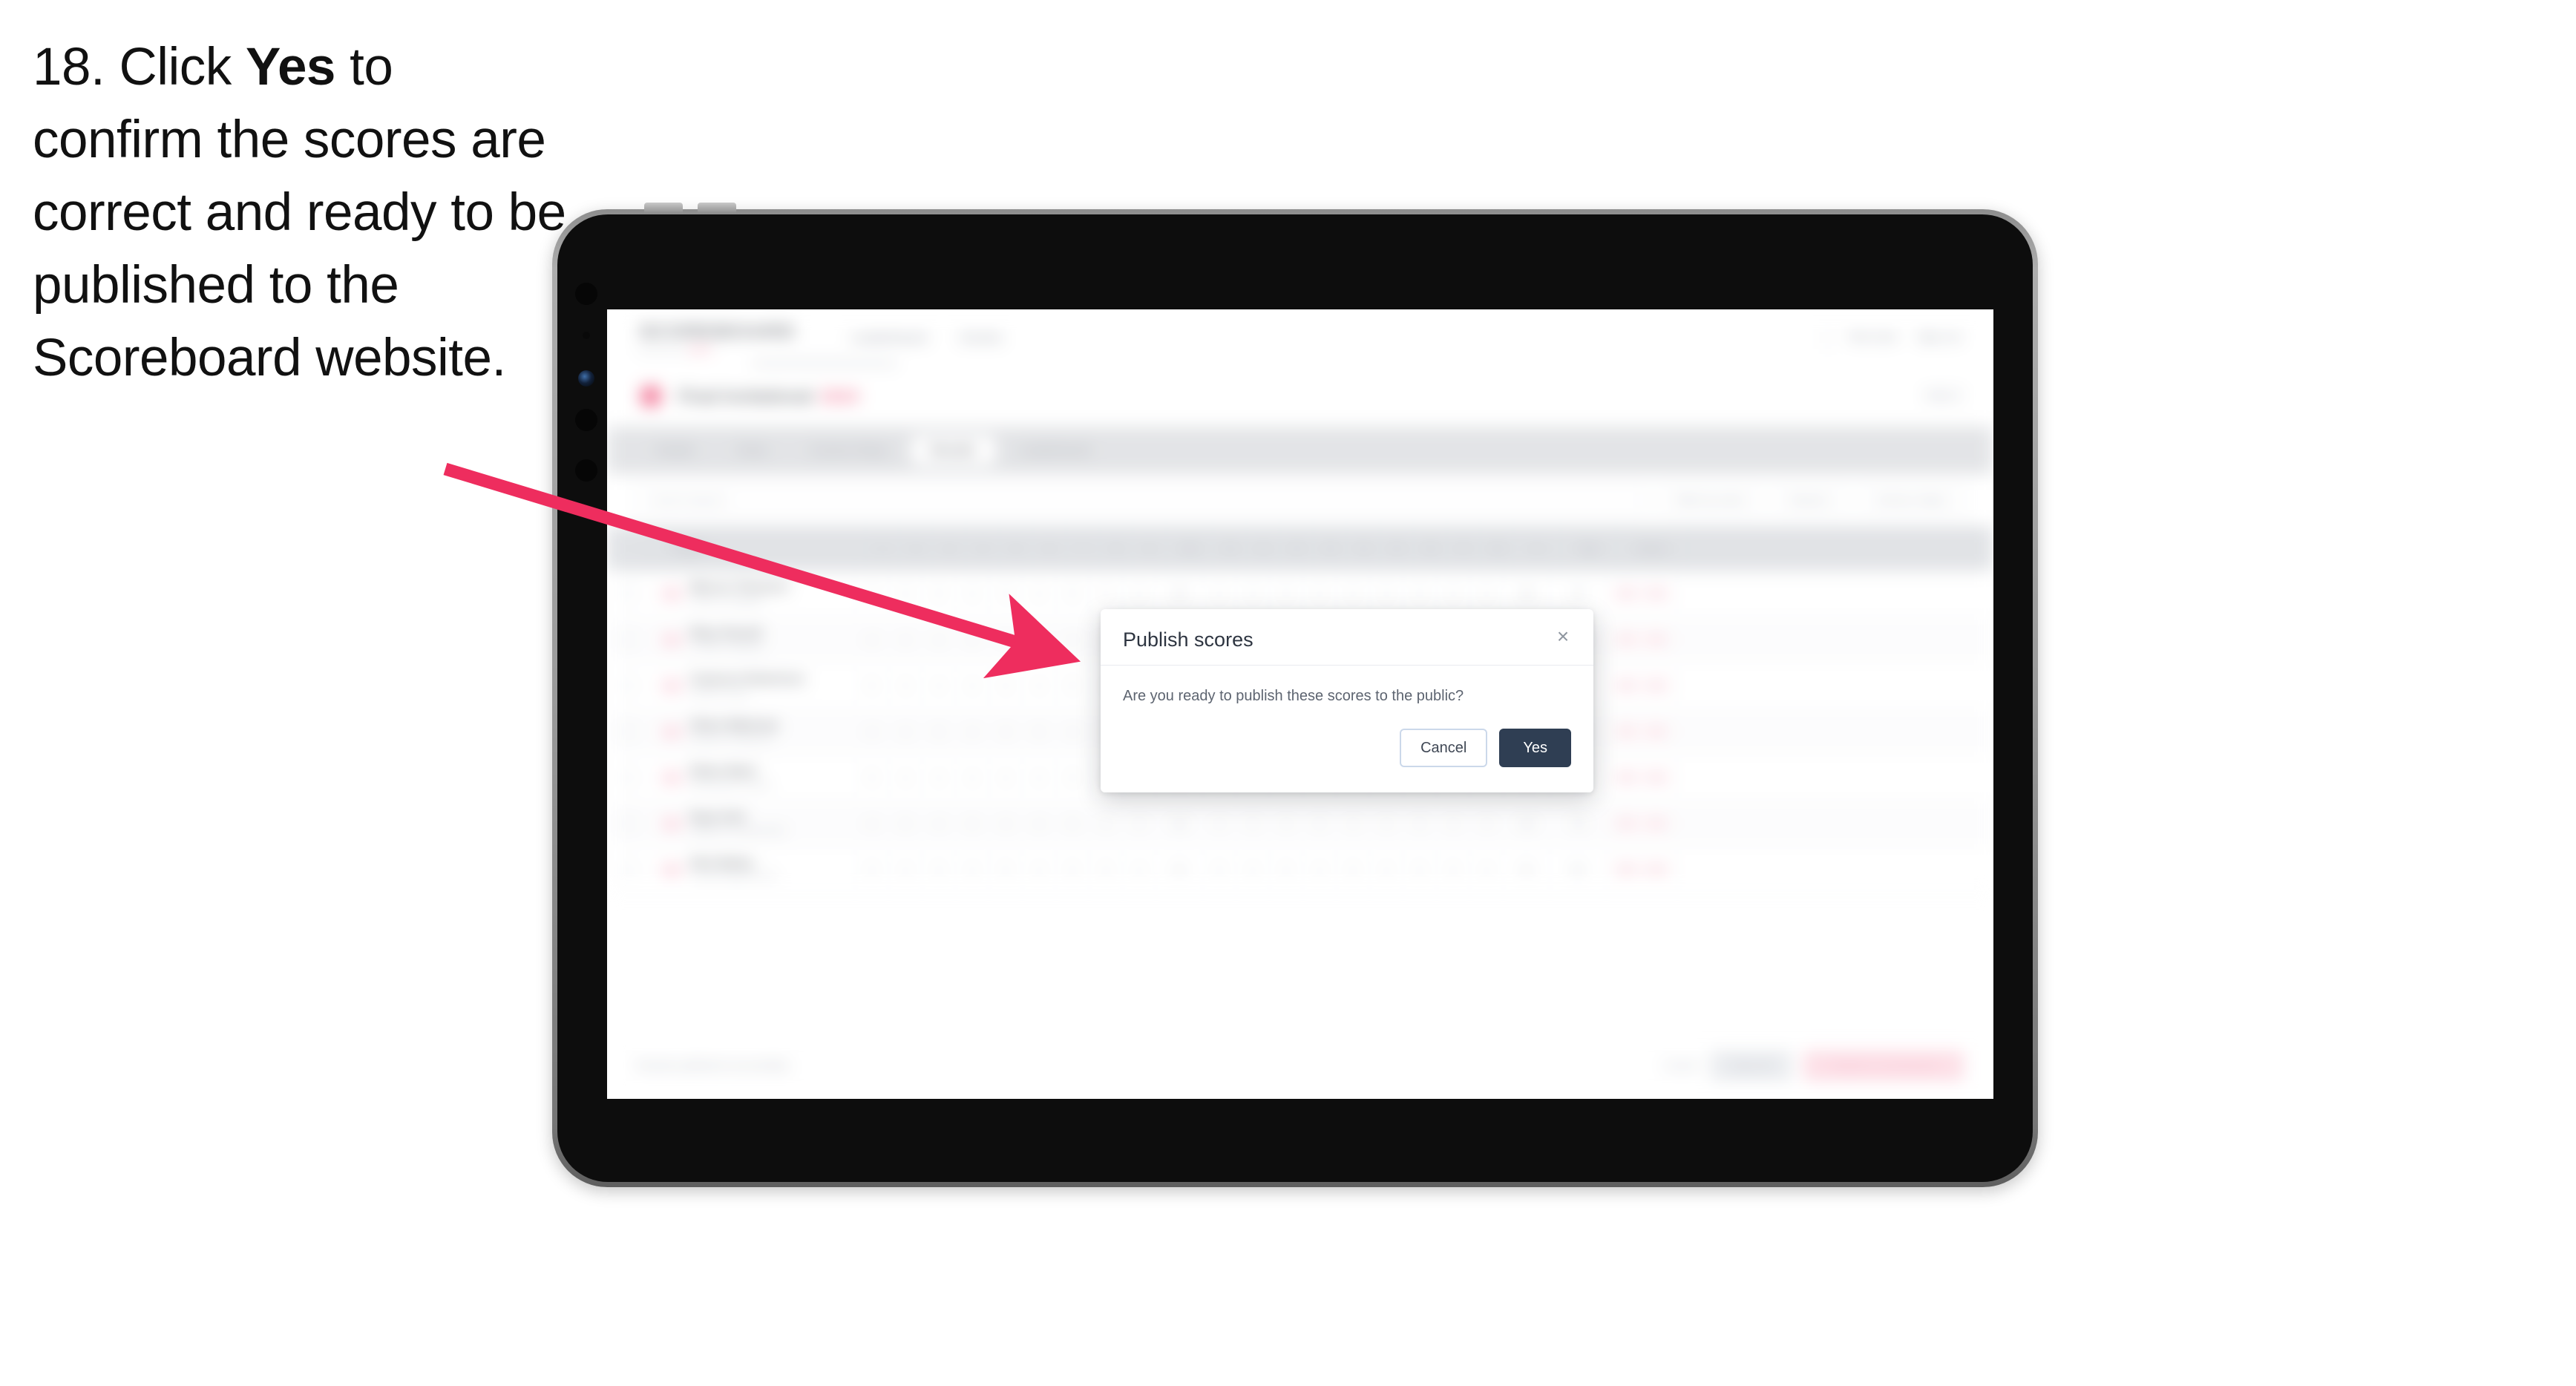  I want to click on volume-up-button, so click(663, 208).